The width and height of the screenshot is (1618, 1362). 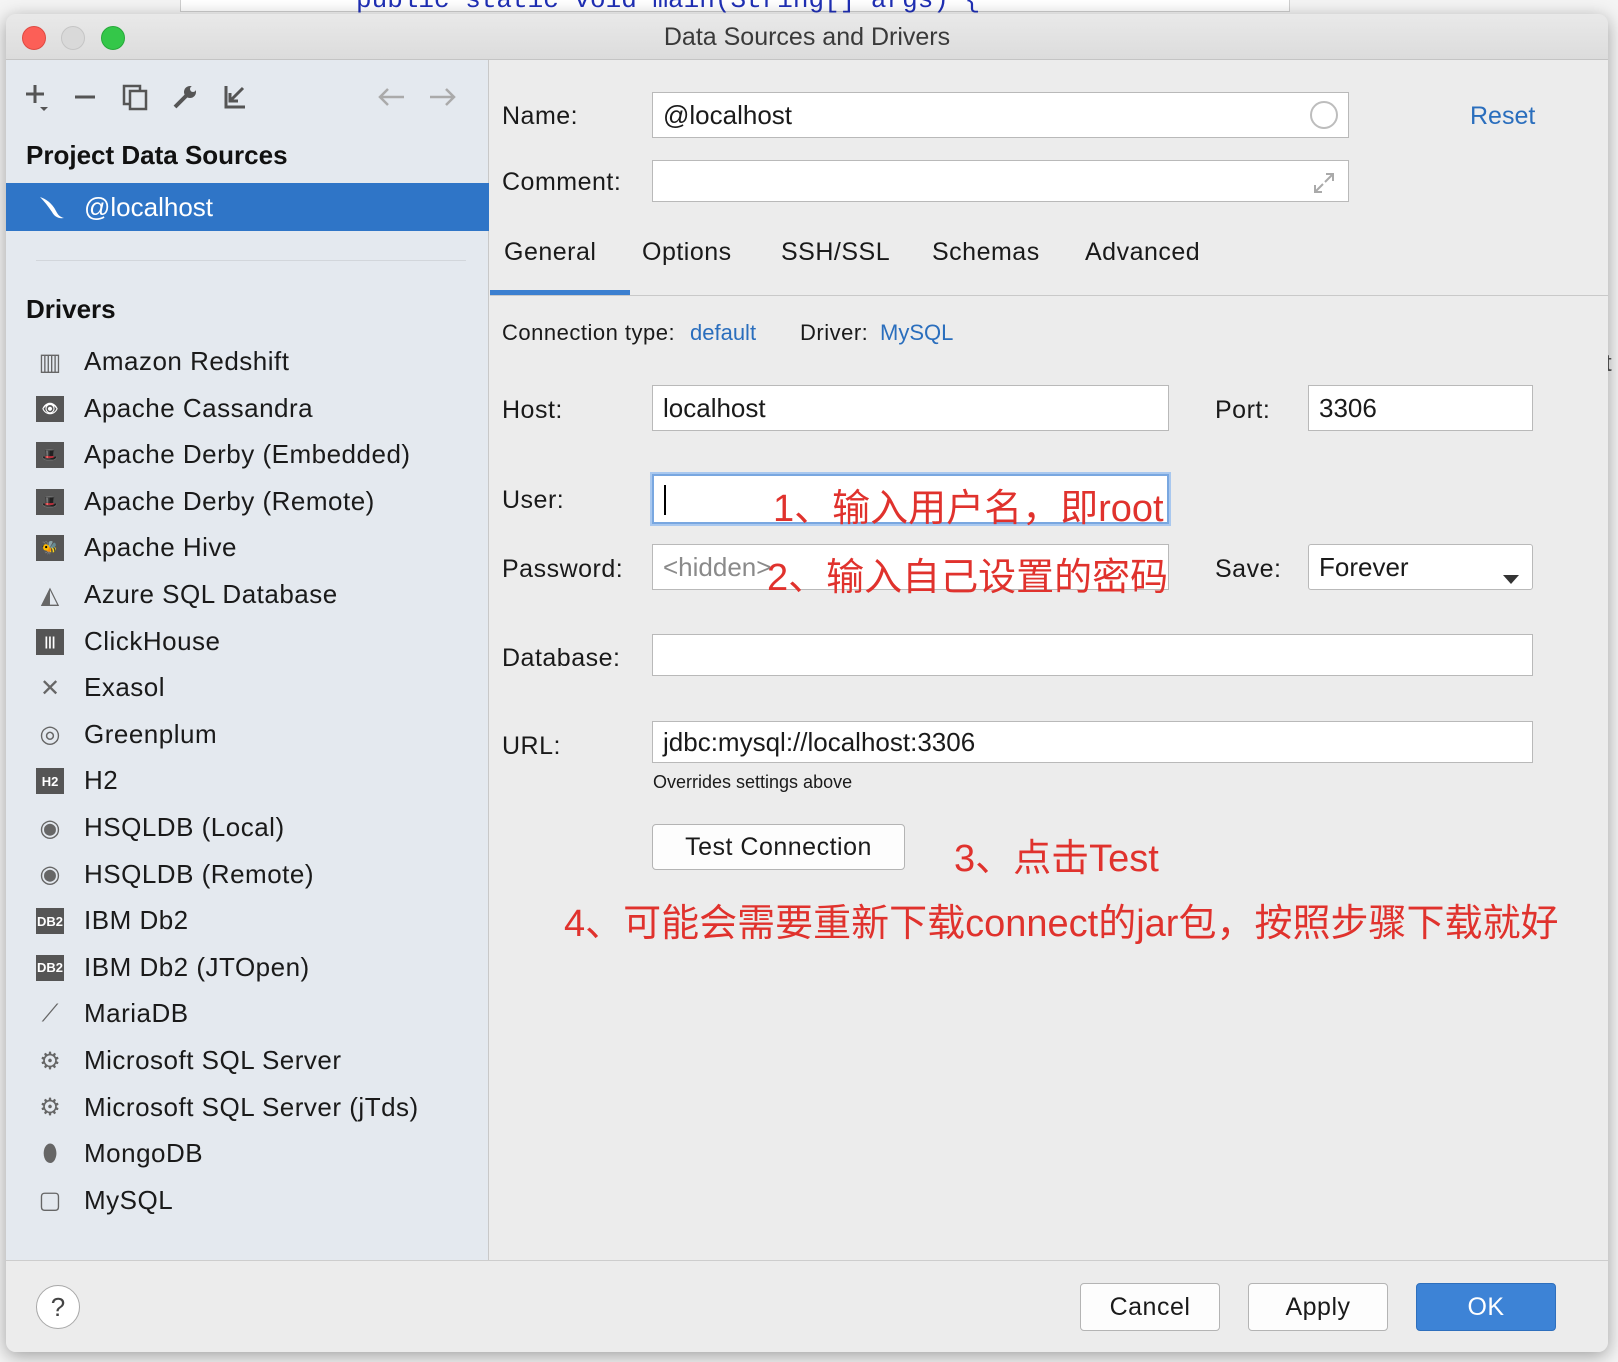 What do you see at coordinates (247, 502) in the screenshot?
I see `driver-item: 🎩 Apache Derby (Remote)` at bounding box center [247, 502].